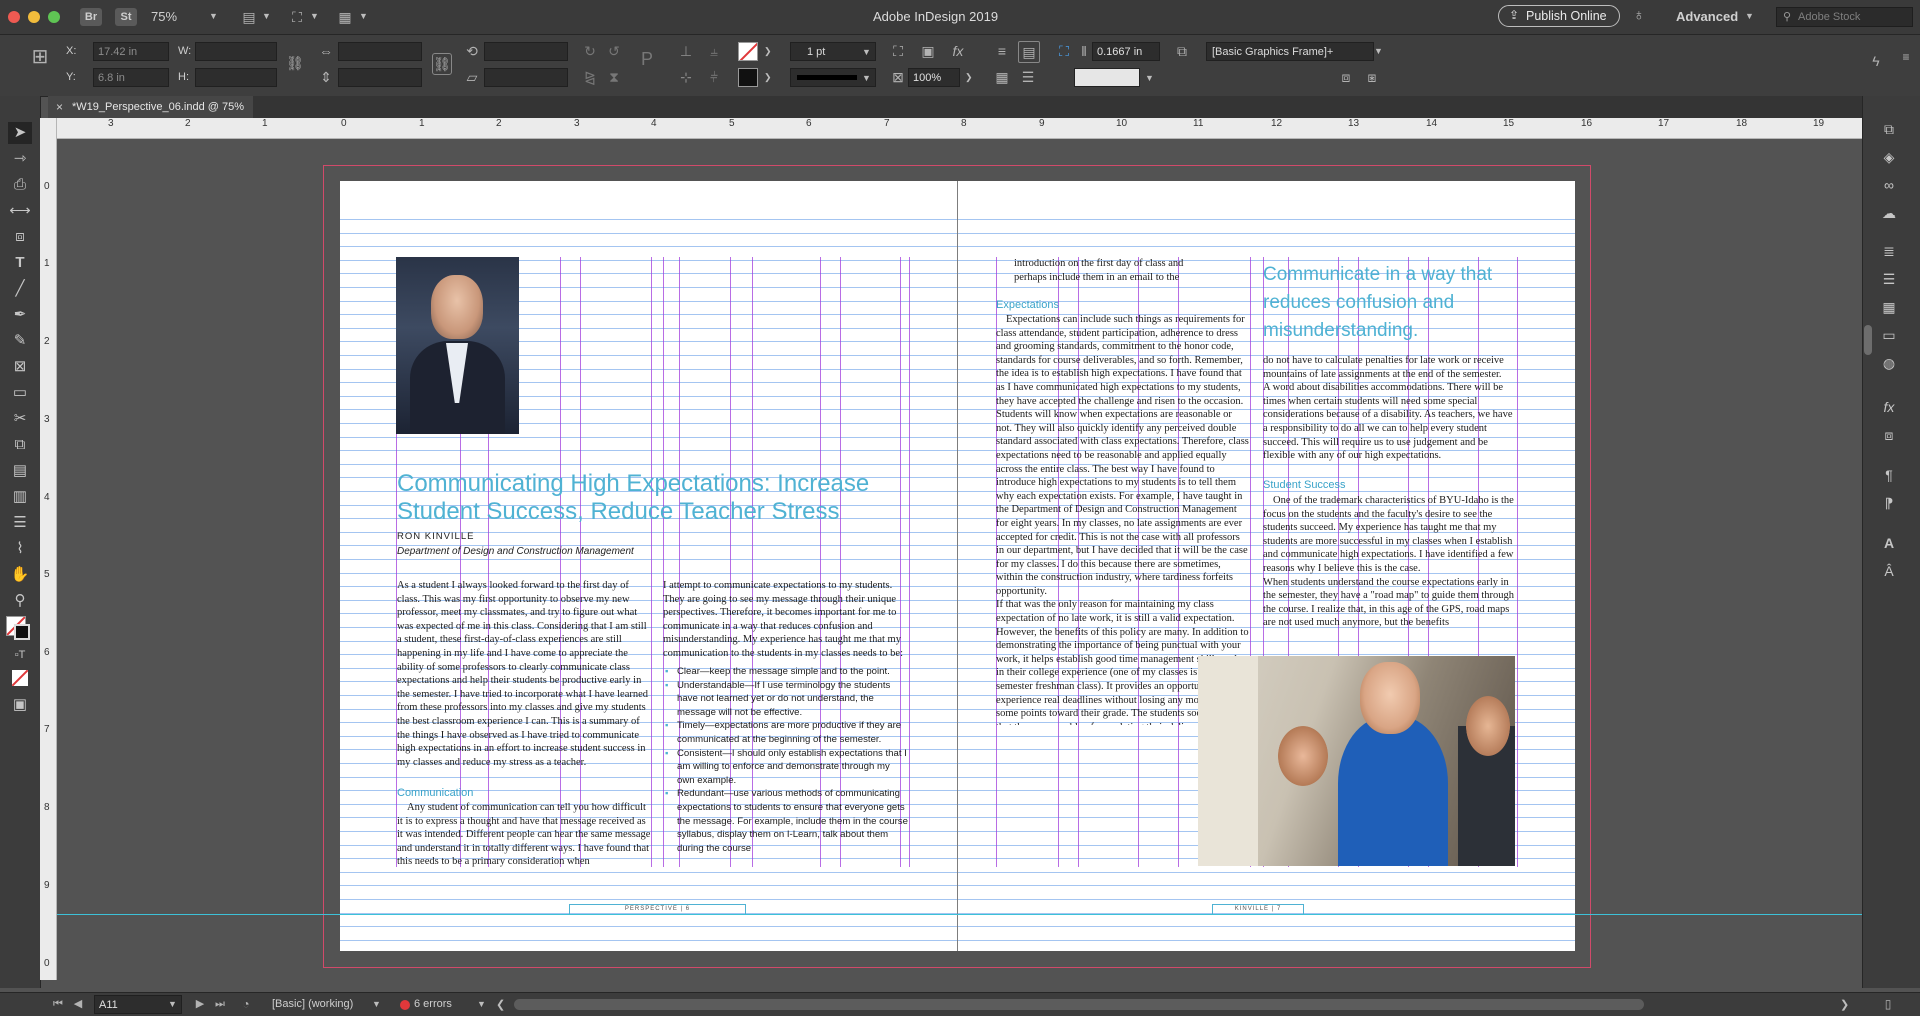 The width and height of the screenshot is (1920, 1016). What do you see at coordinates (686, 77) in the screenshot?
I see `distribute-icon: ⊹` at bounding box center [686, 77].